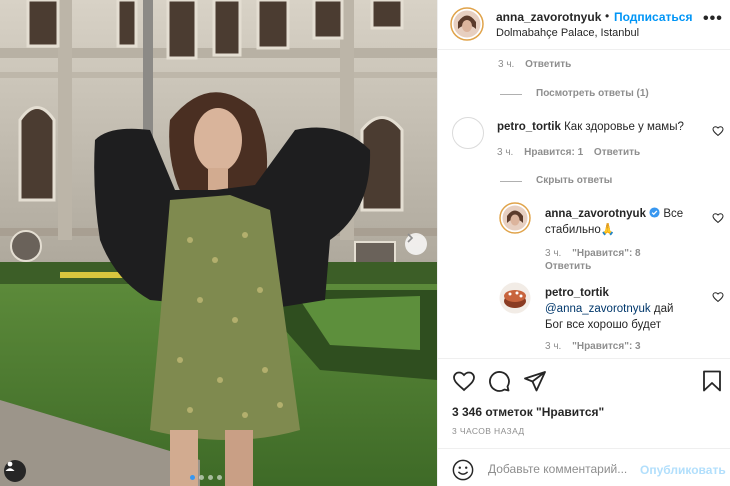  What do you see at coordinates (620, 222) in the screenshot?
I see `reply-body: anna_zavorotnyuk Все стабильно🙏` at bounding box center [620, 222].